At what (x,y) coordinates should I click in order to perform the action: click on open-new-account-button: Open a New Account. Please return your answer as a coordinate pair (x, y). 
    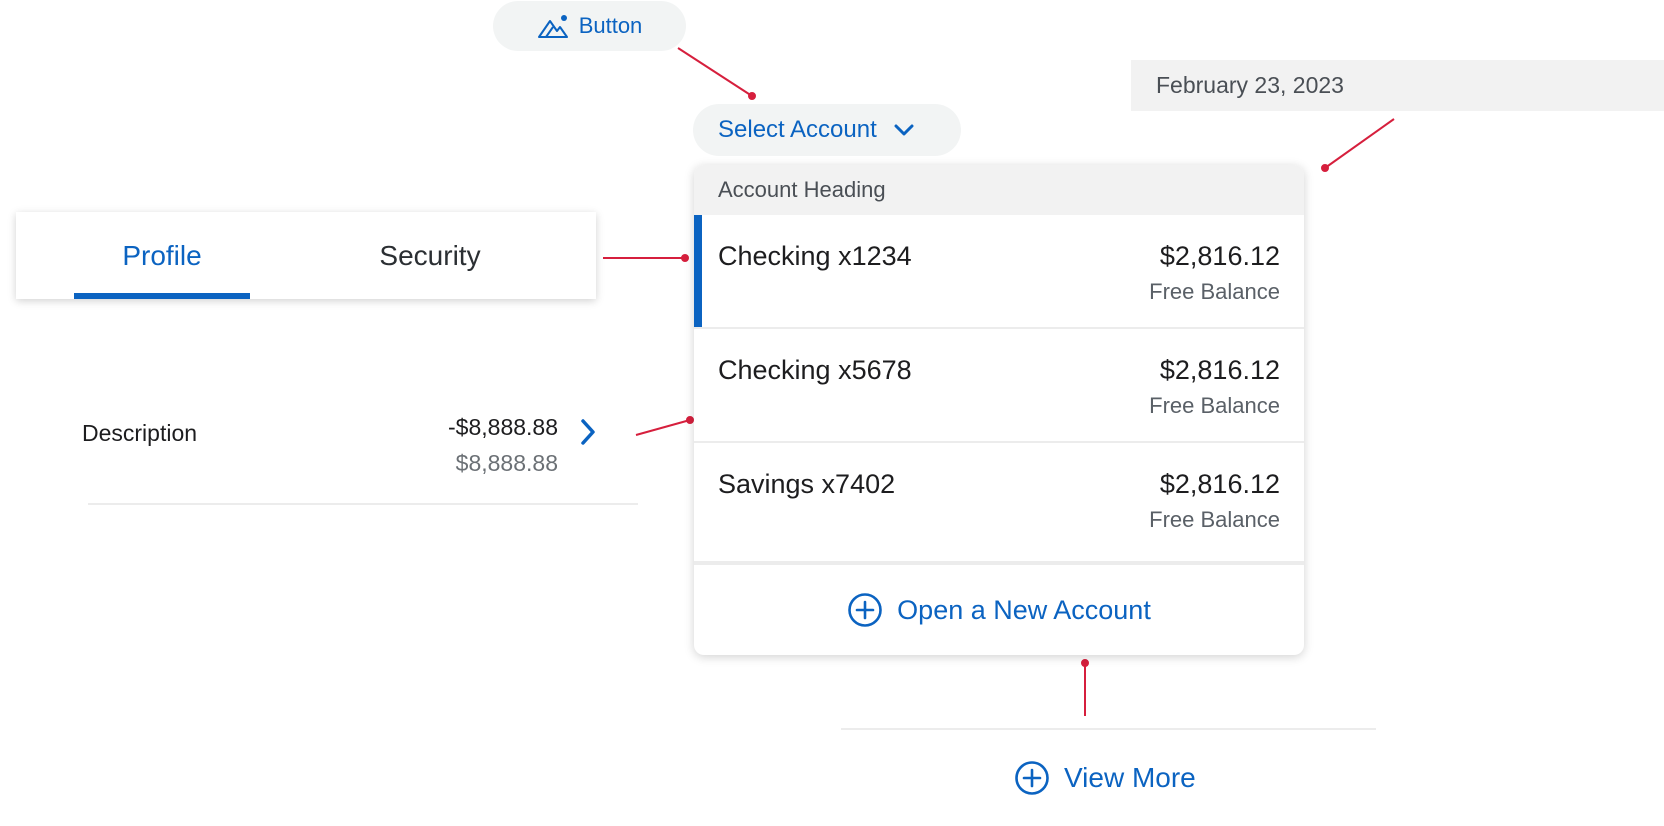
    Looking at the image, I should click on (999, 608).